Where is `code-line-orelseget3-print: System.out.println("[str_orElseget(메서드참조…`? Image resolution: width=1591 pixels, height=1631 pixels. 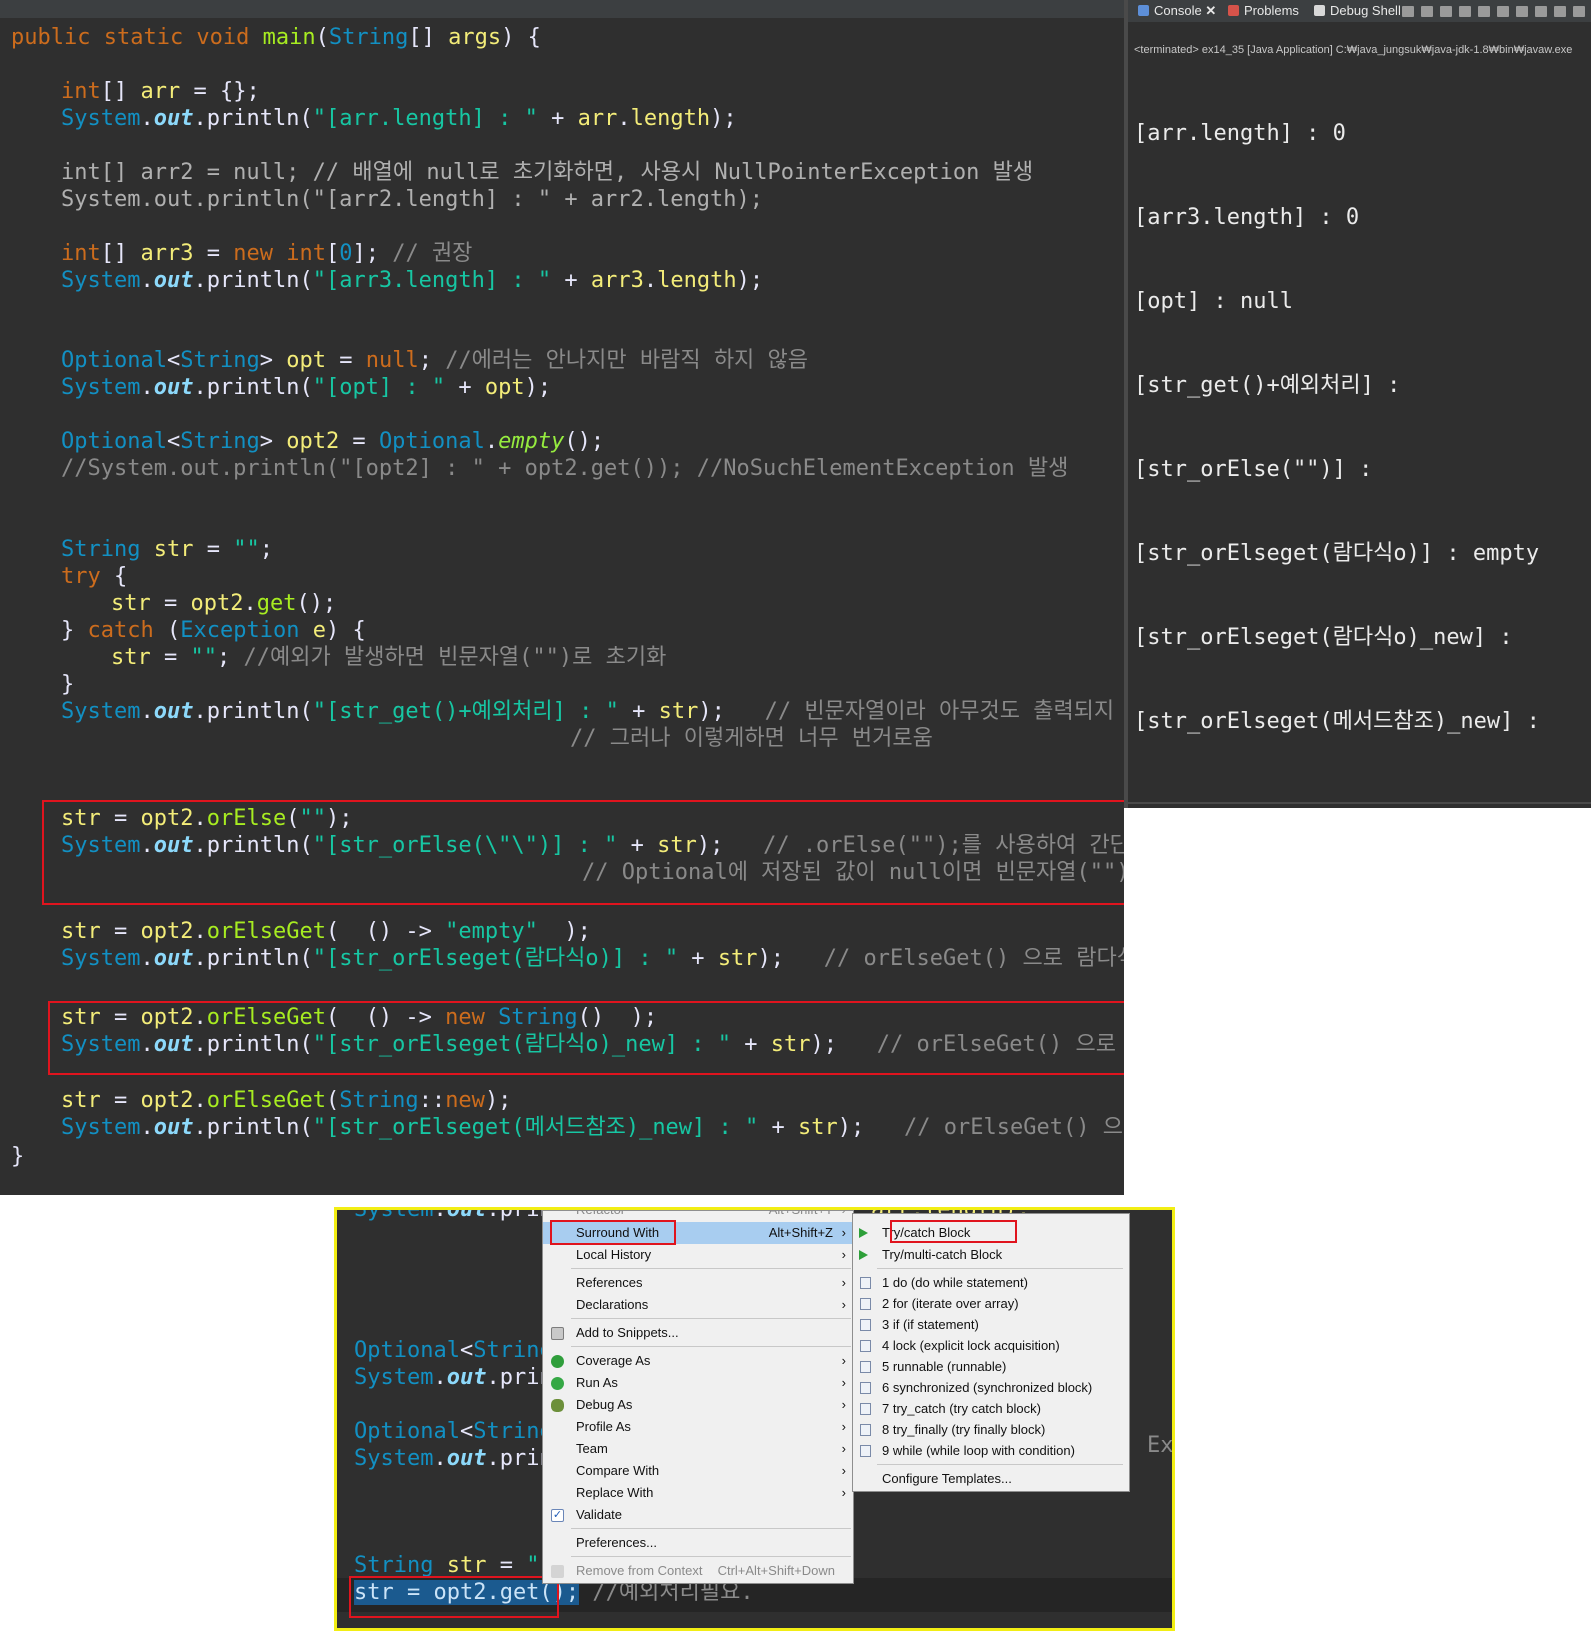
code-line-orelseget3-print: System.out.println("[str_orElseget(메서드참조… is located at coordinates (592, 1127).